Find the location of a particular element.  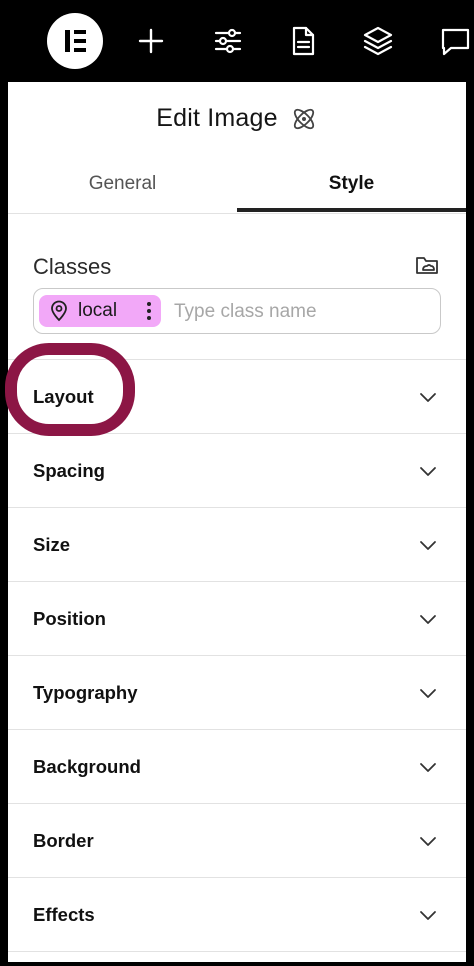

section-background: Background is located at coordinates (237, 767).